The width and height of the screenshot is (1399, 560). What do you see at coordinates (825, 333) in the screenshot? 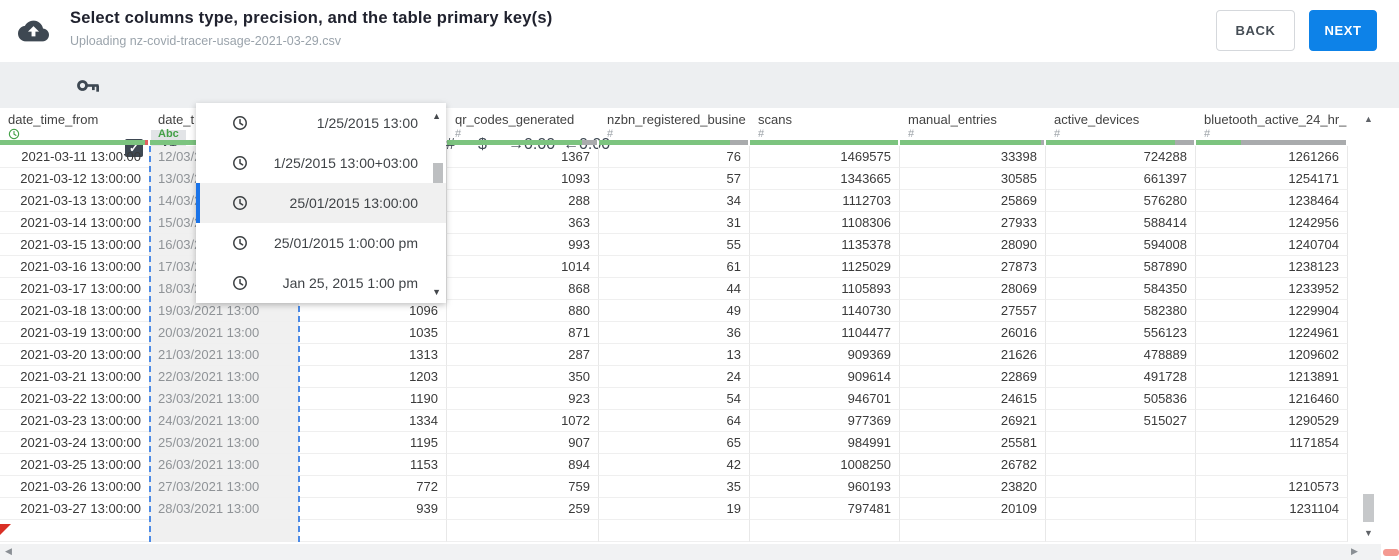
I see `table-cell: 1104477` at bounding box center [825, 333].